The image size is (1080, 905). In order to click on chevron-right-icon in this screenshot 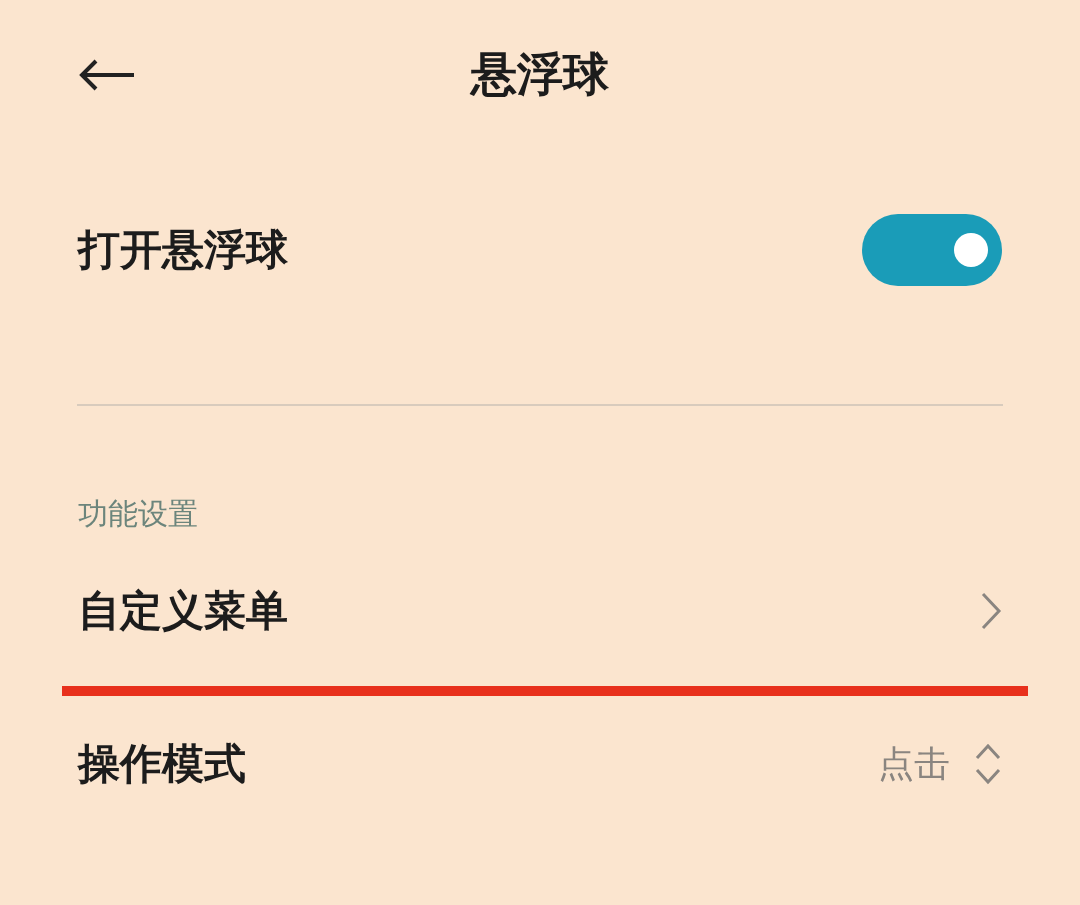, I will do `click(991, 611)`.